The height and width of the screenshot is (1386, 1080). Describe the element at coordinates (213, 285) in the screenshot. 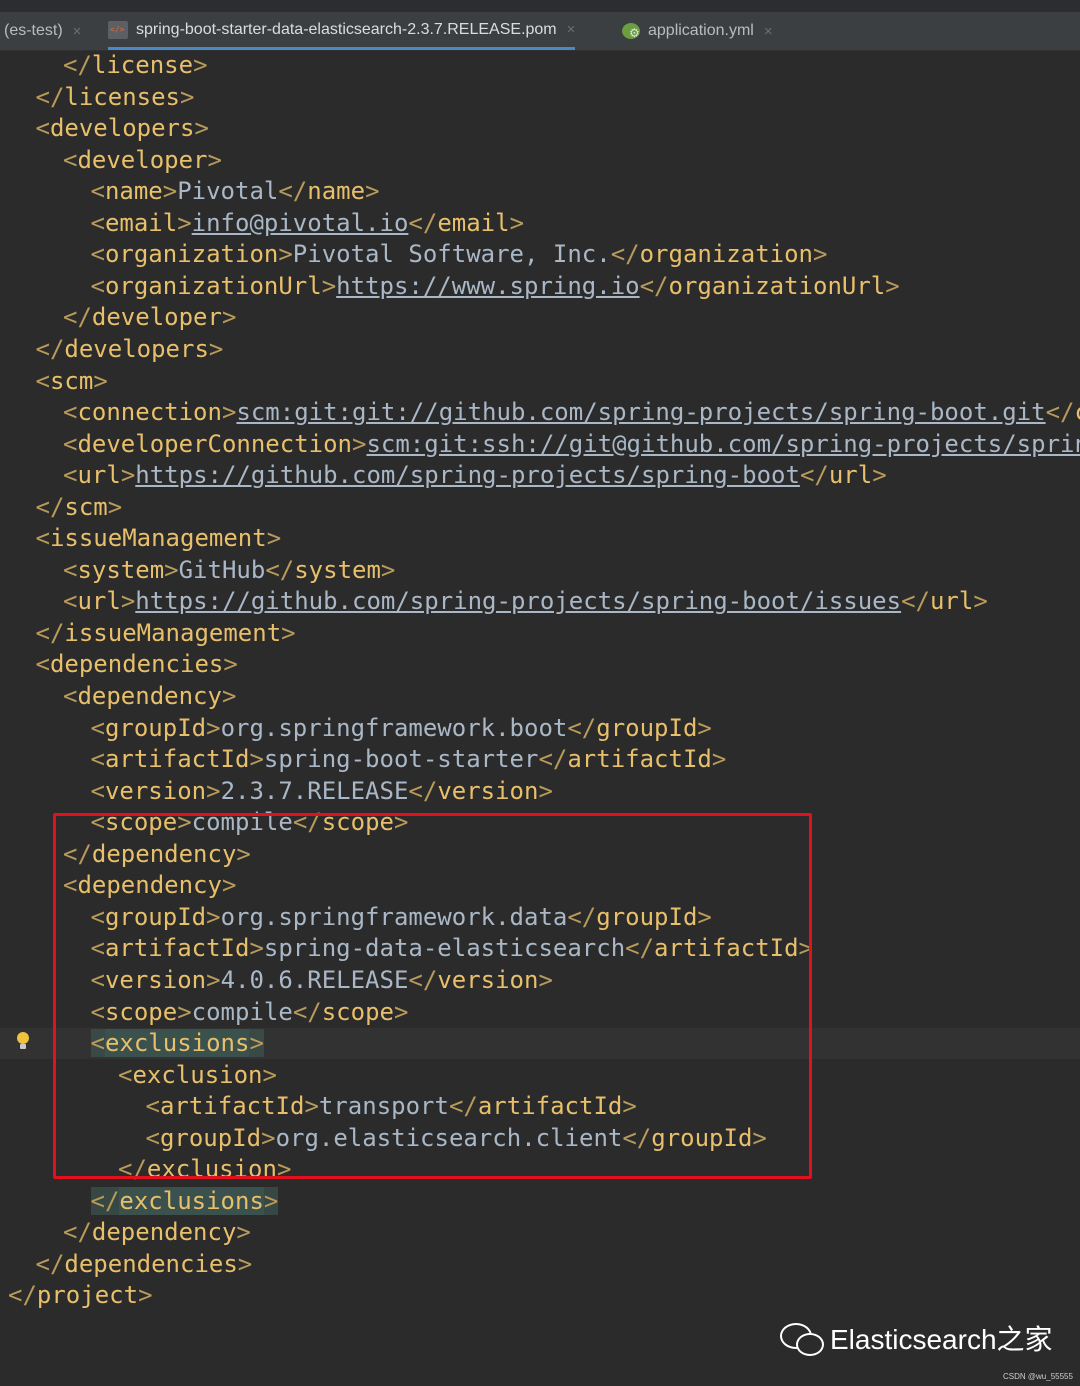

I see `xml-tag-name: organizationUrl` at that location.